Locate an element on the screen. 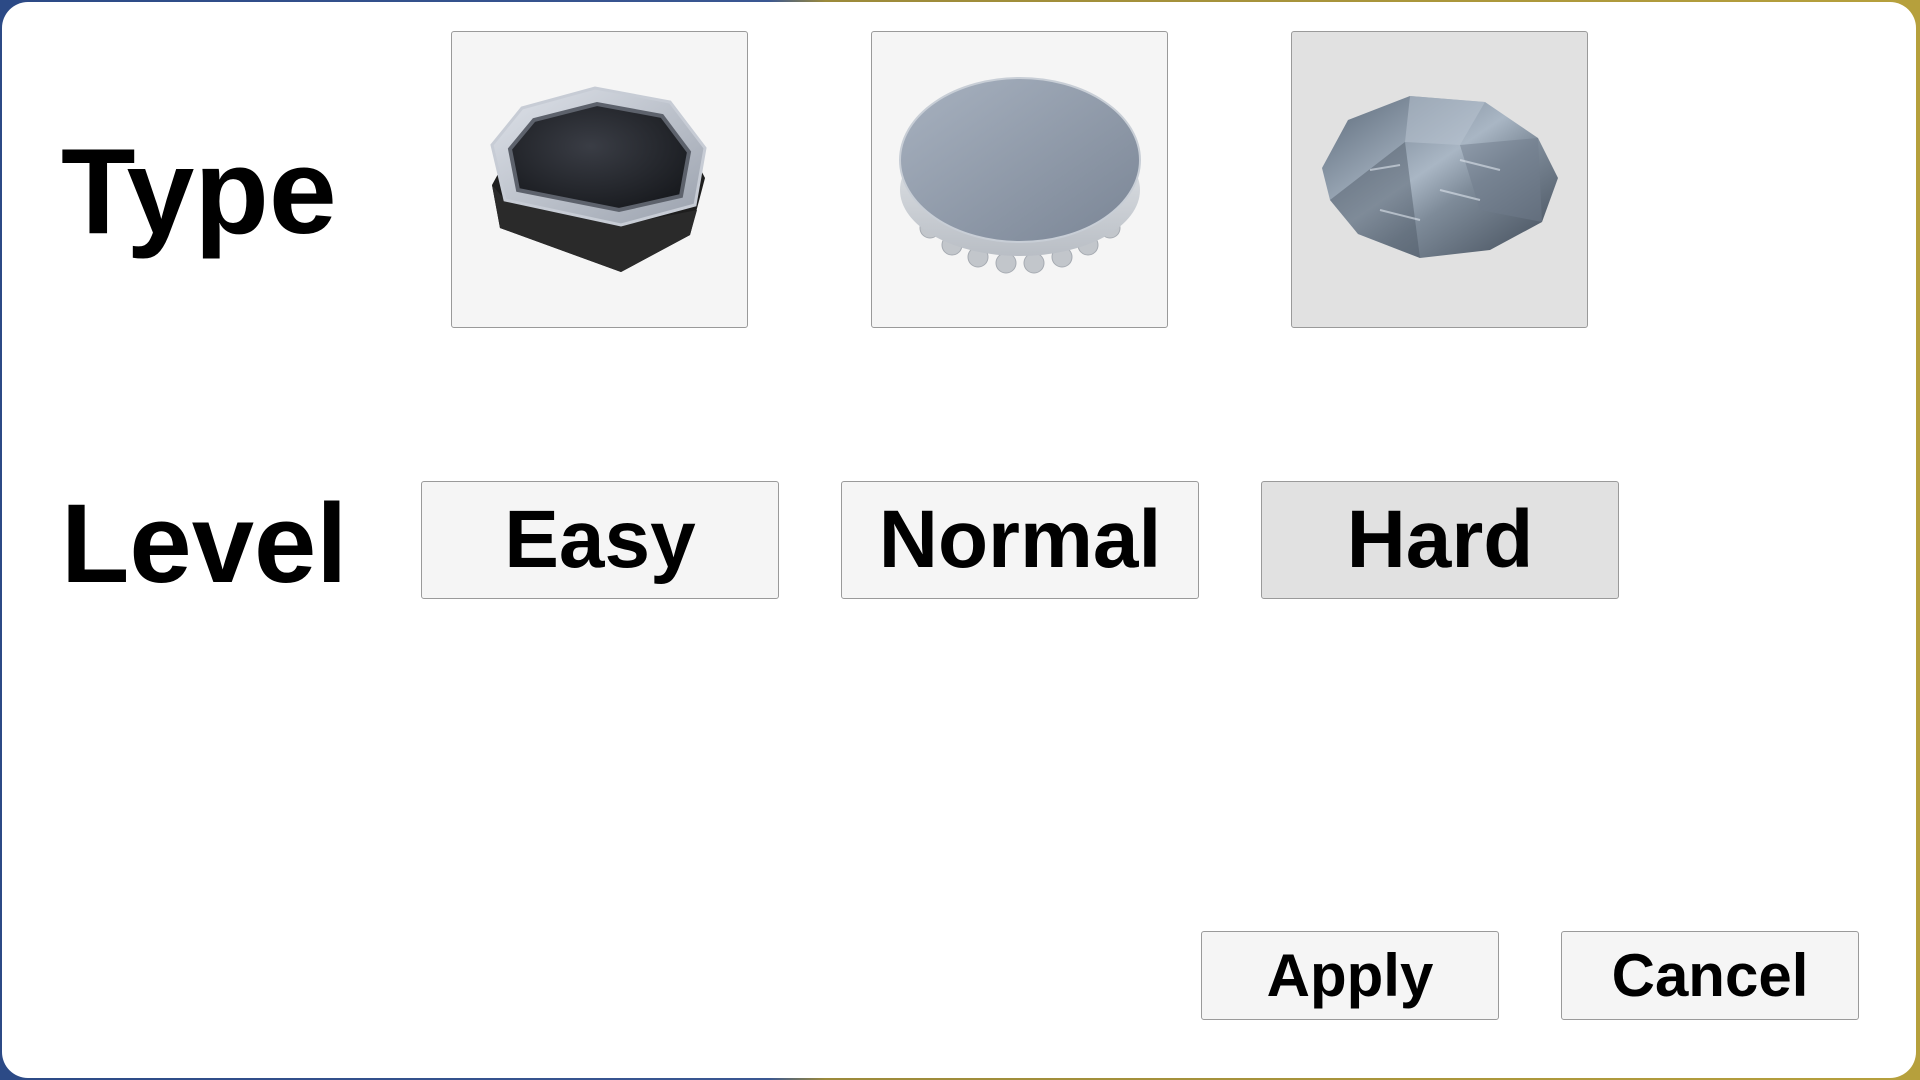 The height and width of the screenshot is (1080, 1920). bottle-cap-icon is located at coordinates (1019, 174).